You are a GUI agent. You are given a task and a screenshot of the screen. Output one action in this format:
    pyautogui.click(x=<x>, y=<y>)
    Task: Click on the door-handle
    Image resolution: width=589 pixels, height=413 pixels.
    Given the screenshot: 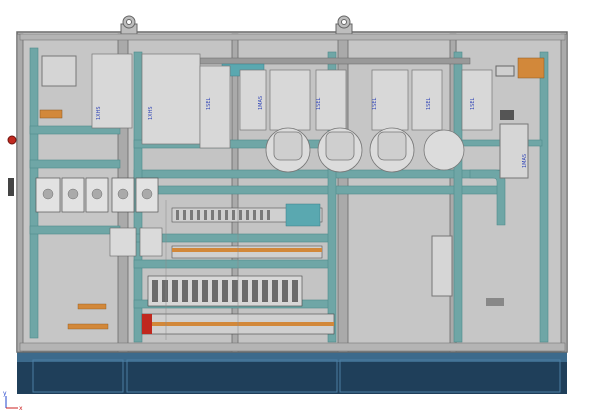 What is the action you would take?
    pyautogui.click(x=11, y=187)
    